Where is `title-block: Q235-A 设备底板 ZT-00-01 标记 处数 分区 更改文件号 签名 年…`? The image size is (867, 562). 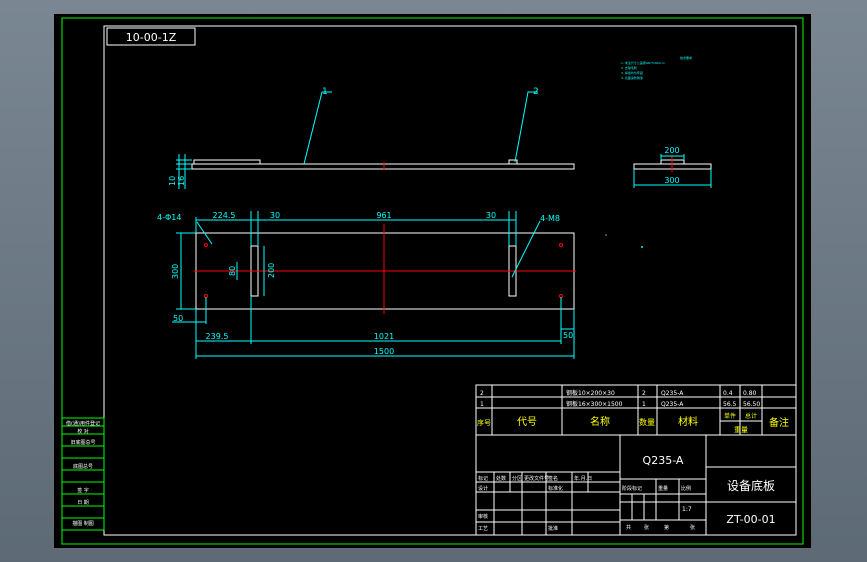 title-block: Q235-A 设备底板 ZT-00-01 标记 处数 分区 更改文件号 签名 年… is located at coordinates (636, 485).